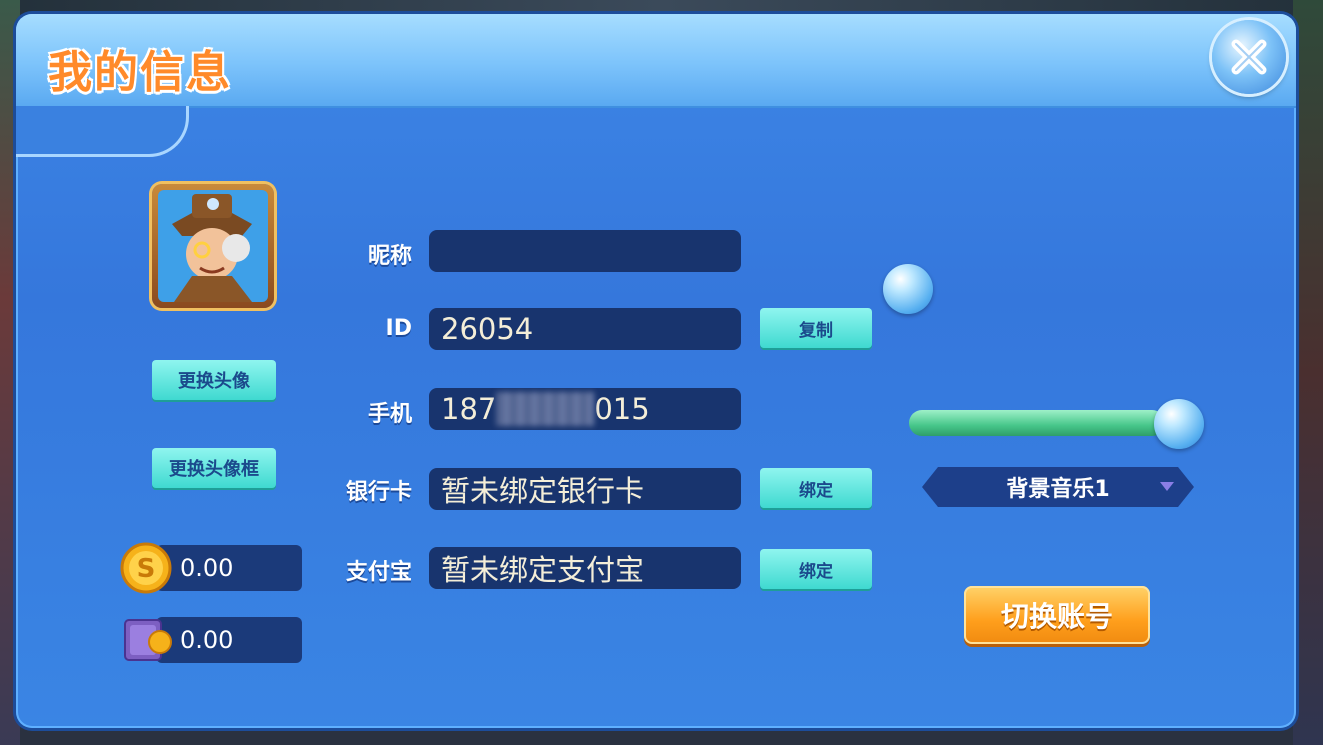 The height and width of the screenshot is (745, 1323). Describe the element at coordinates (1037, 423) in the screenshot. I see `music-volume-slider` at that location.